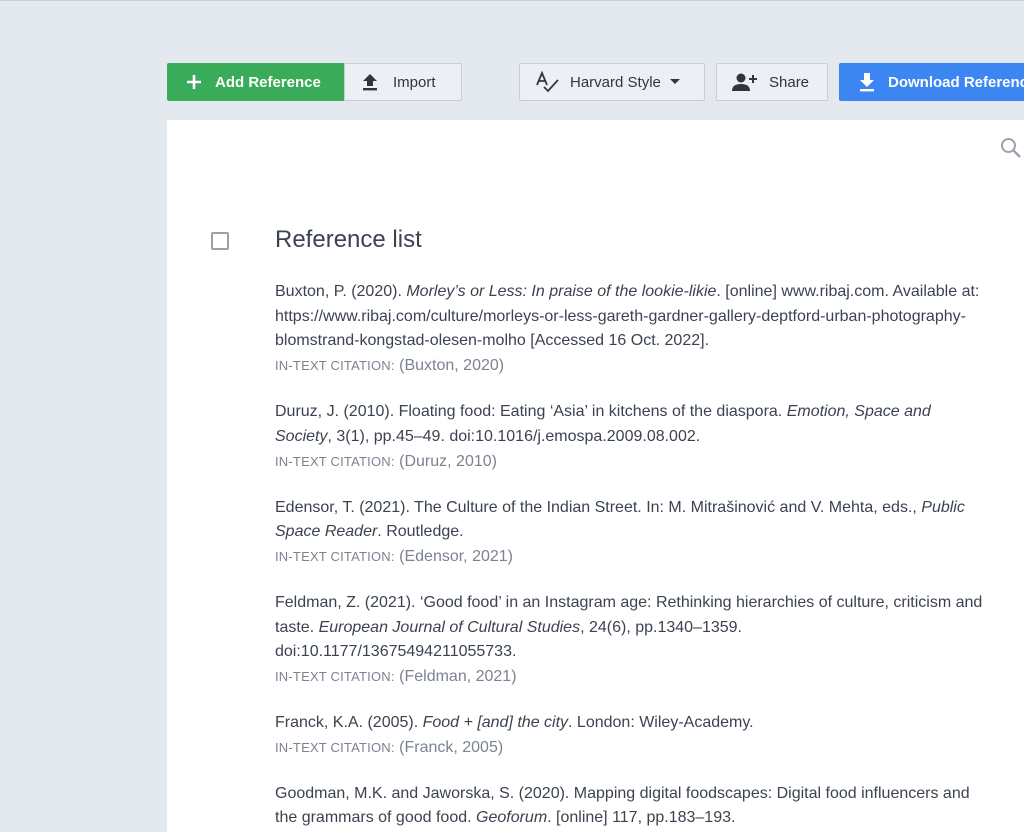 The height and width of the screenshot is (832, 1024). I want to click on add-reference-label: Add Reference, so click(268, 82).